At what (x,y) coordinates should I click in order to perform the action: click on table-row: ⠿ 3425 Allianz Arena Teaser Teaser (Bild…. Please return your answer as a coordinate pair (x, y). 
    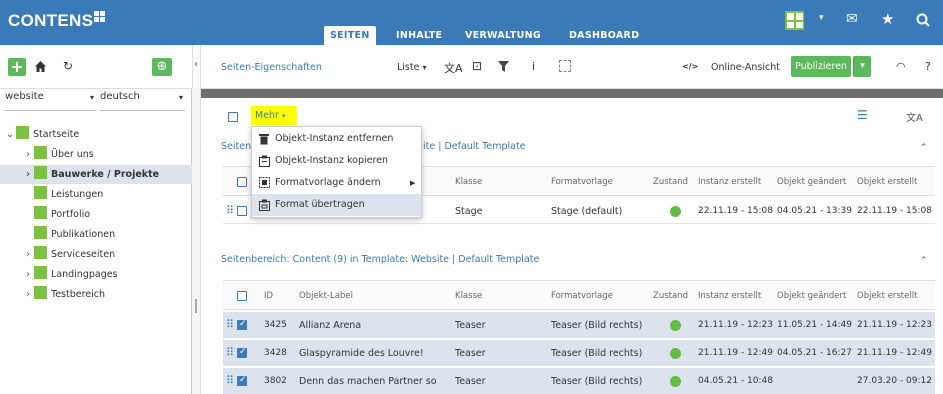
    Looking at the image, I should click on (579, 325).